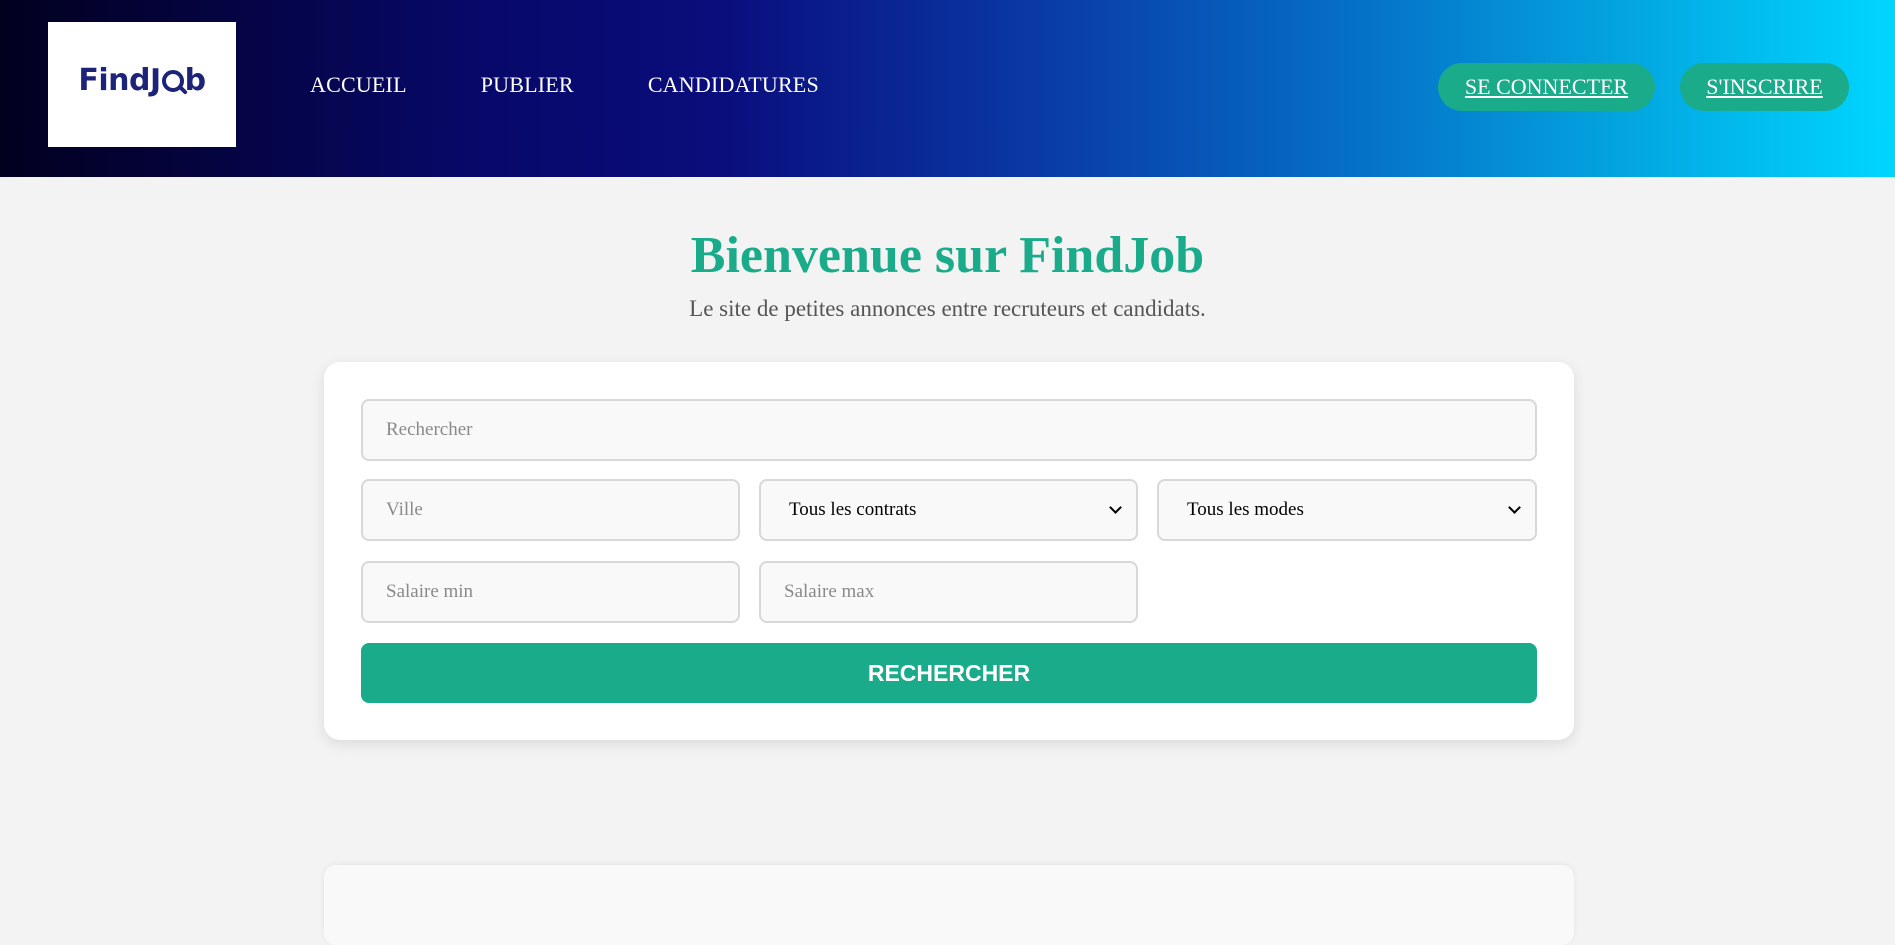 The width and height of the screenshot is (1895, 945). I want to click on magnifier-icon, so click(172, 81).